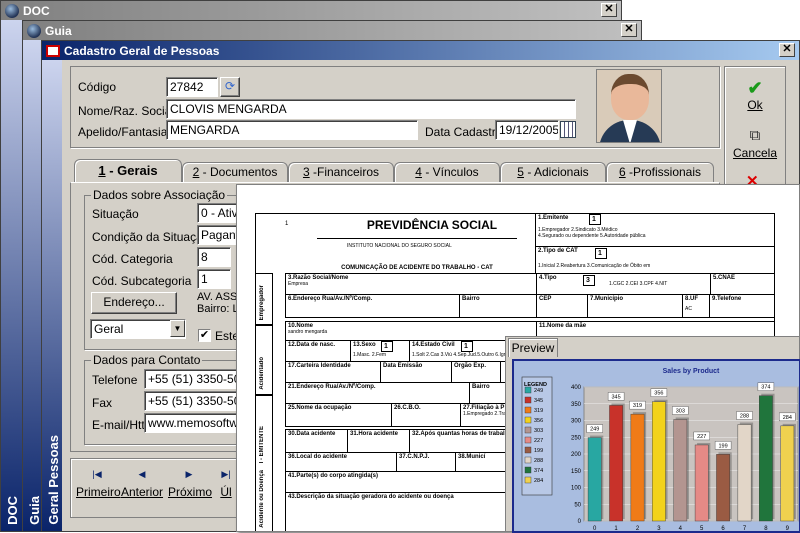 The height and width of the screenshot is (533, 800). What do you see at coordinates (377, 393) in the screenshot?
I see `end-acid-cell: 21.Endereço Rua/Av./Nº/Comp.` at bounding box center [377, 393].